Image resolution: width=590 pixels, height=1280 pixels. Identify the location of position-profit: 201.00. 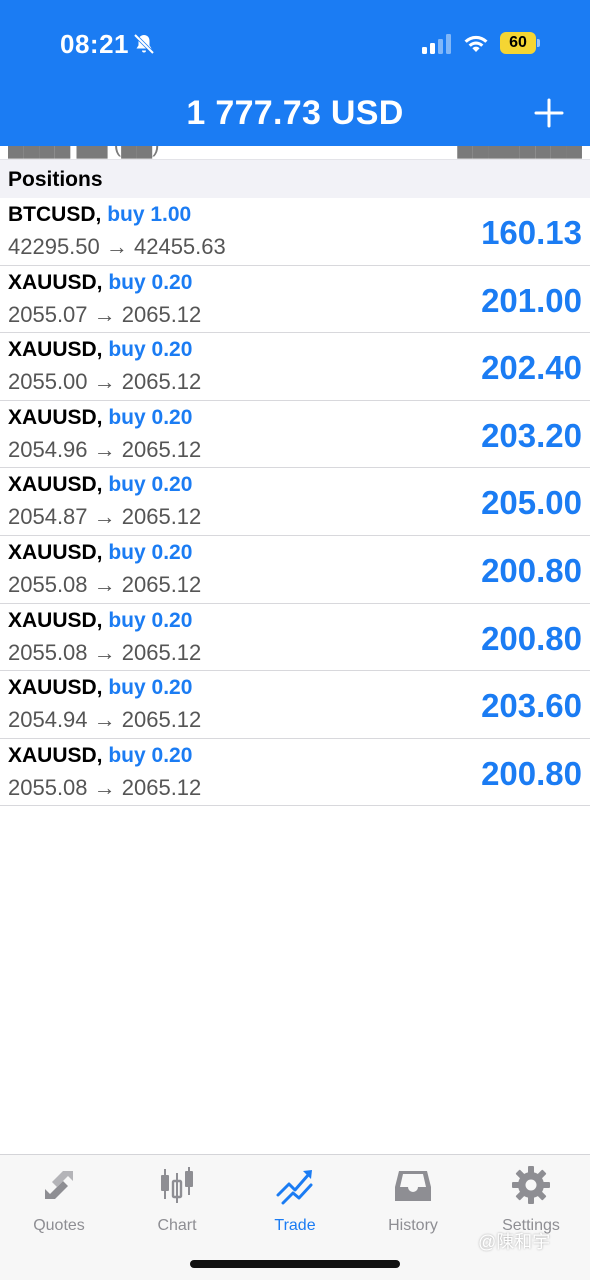
(531, 300).